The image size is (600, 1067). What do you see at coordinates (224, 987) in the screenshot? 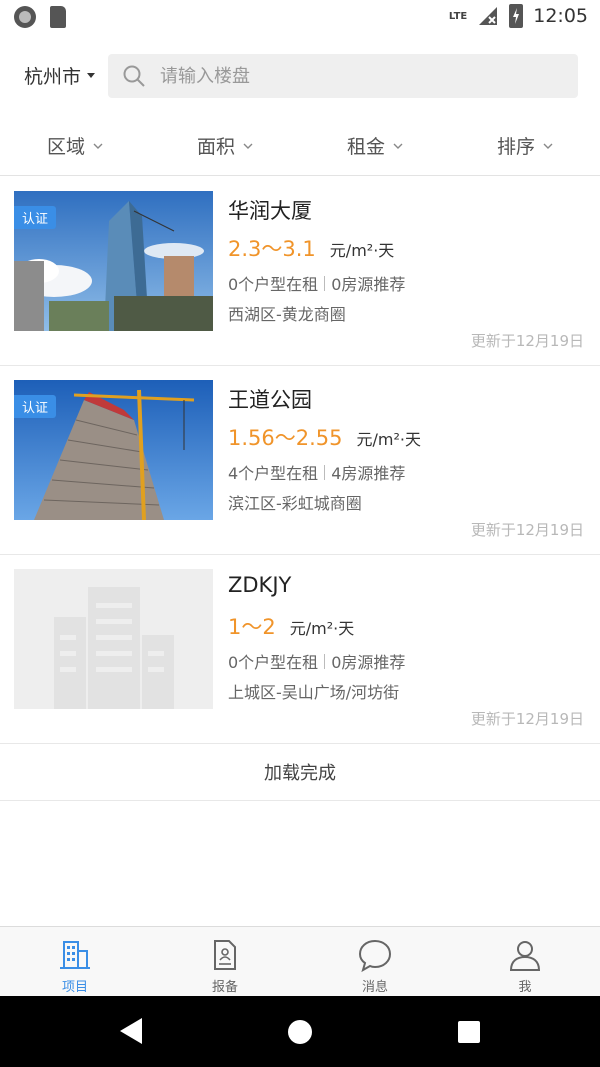
I see `tab-label: 报备` at bounding box center [224, 987].